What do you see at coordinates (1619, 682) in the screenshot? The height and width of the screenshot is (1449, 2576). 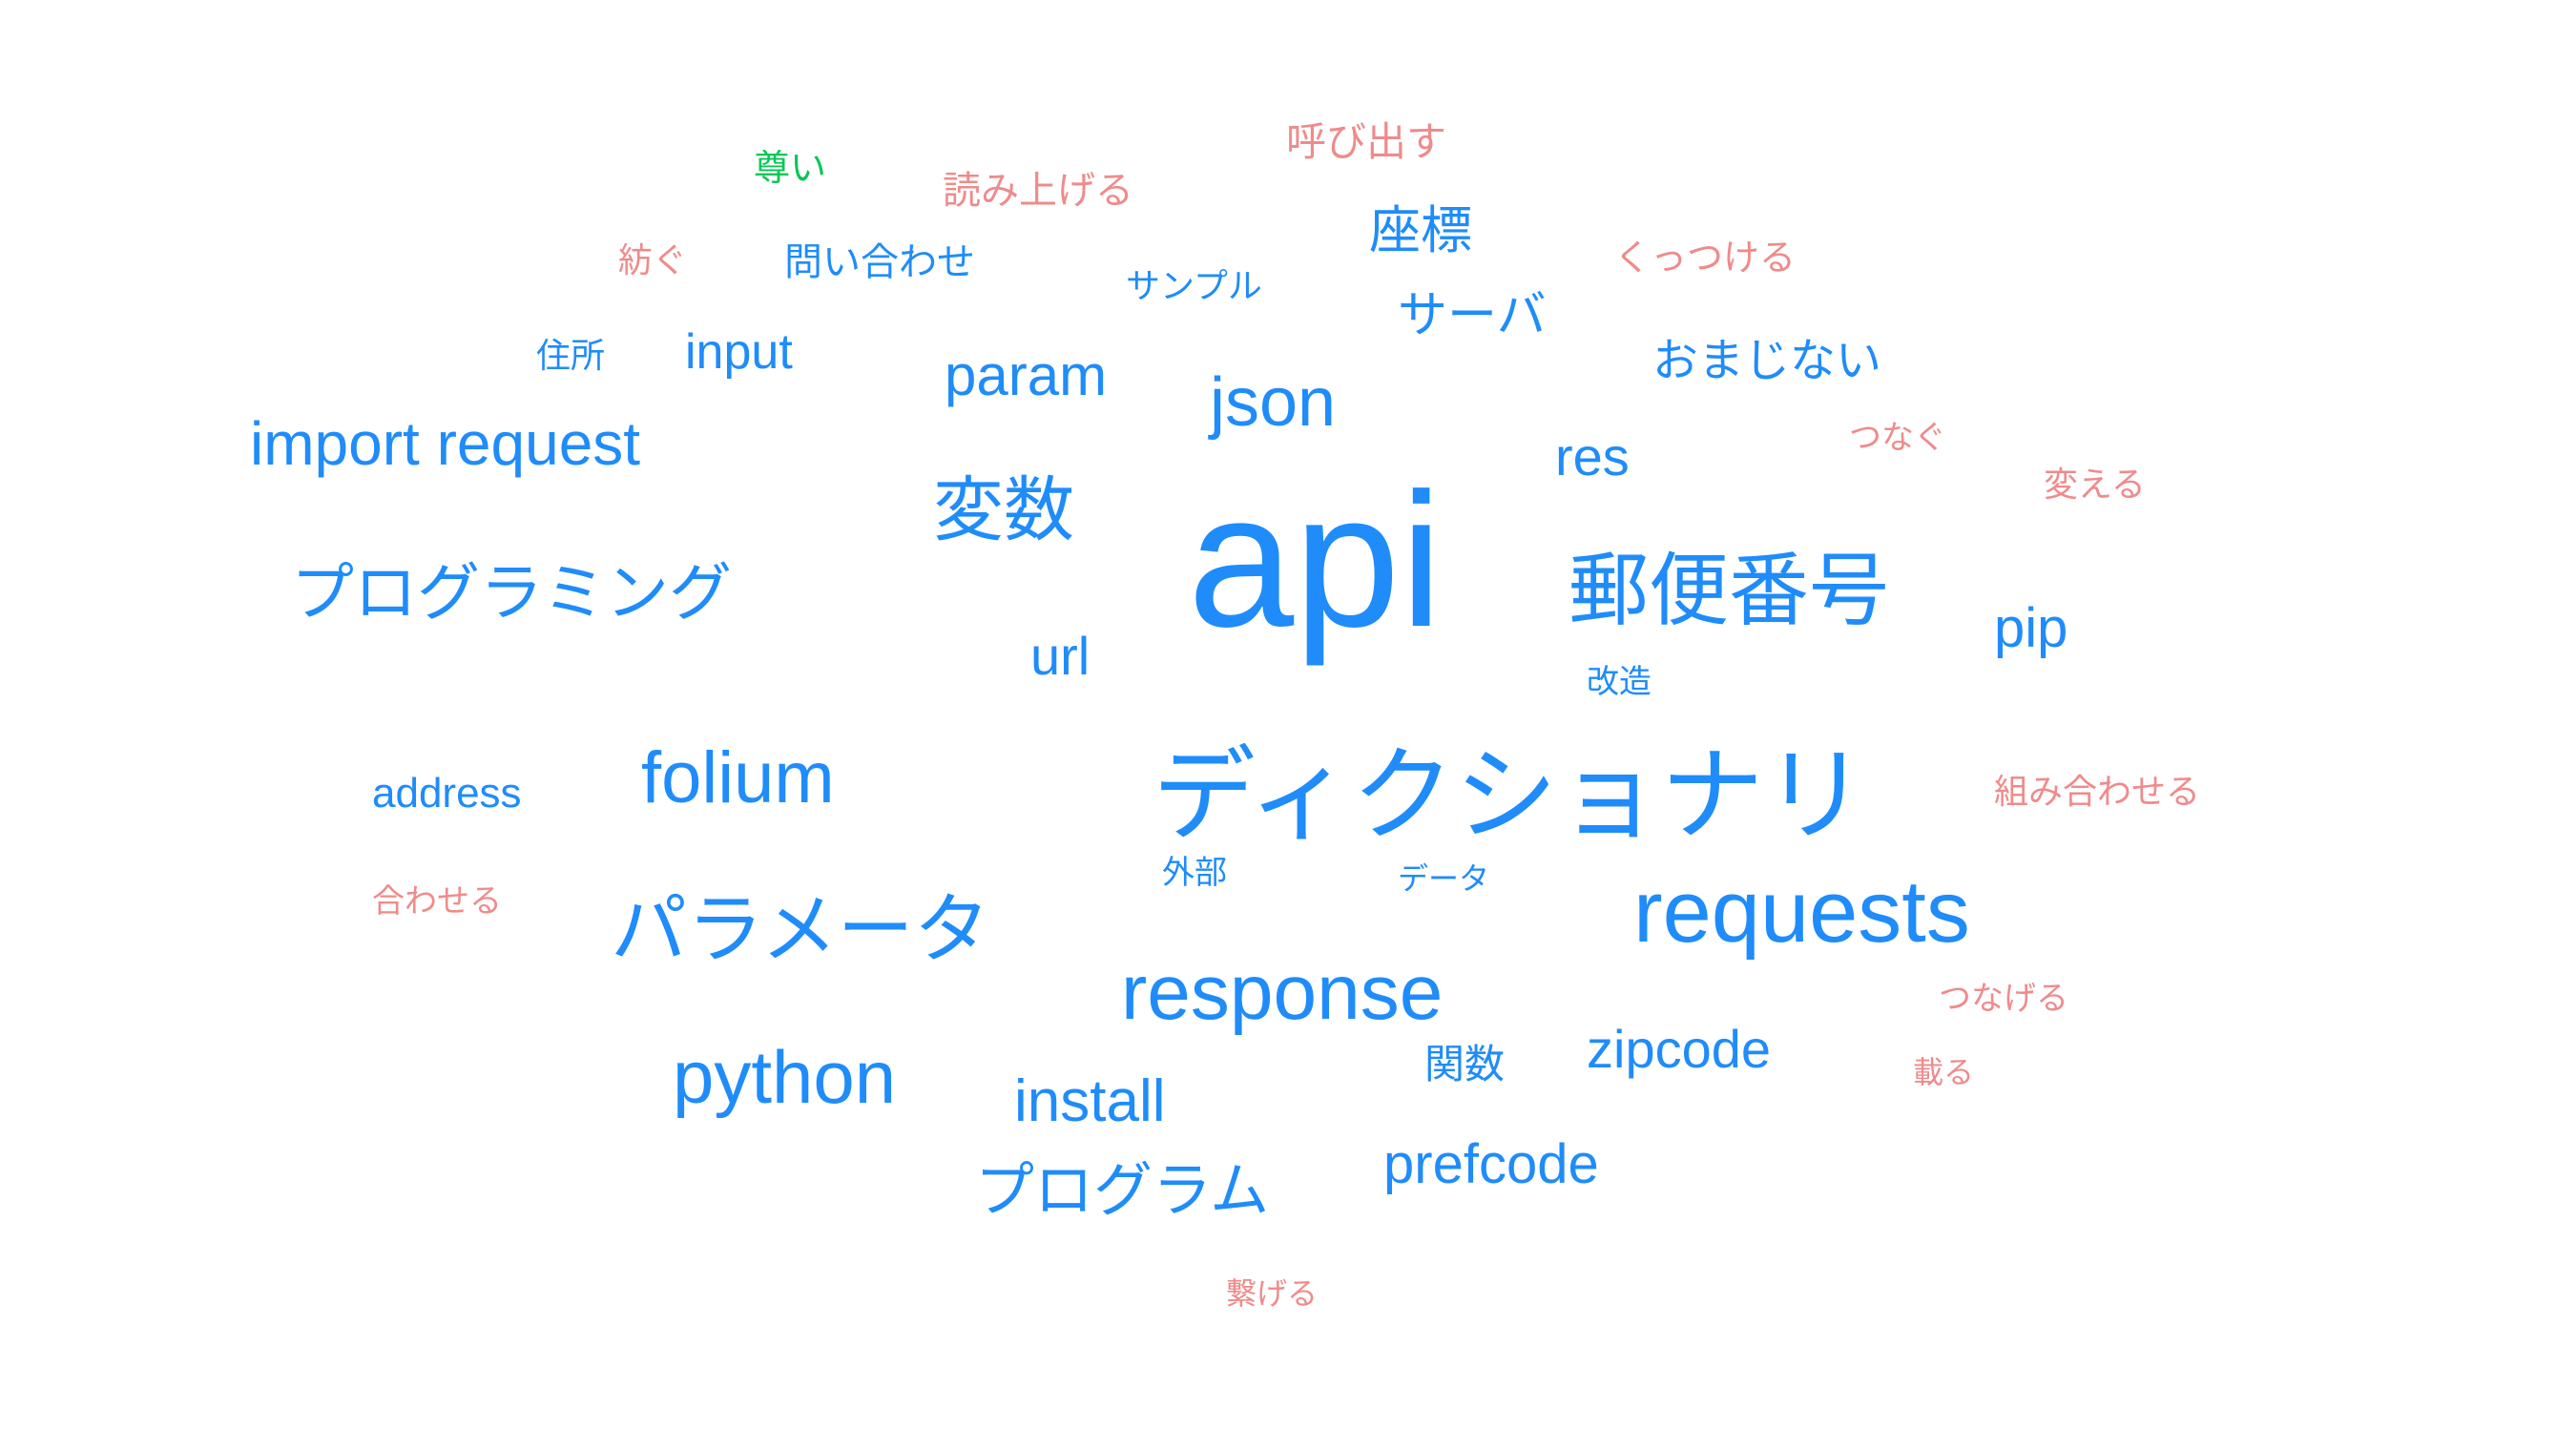 I see `word-cloud-term: 改造` at bounding box center [1619, 682].